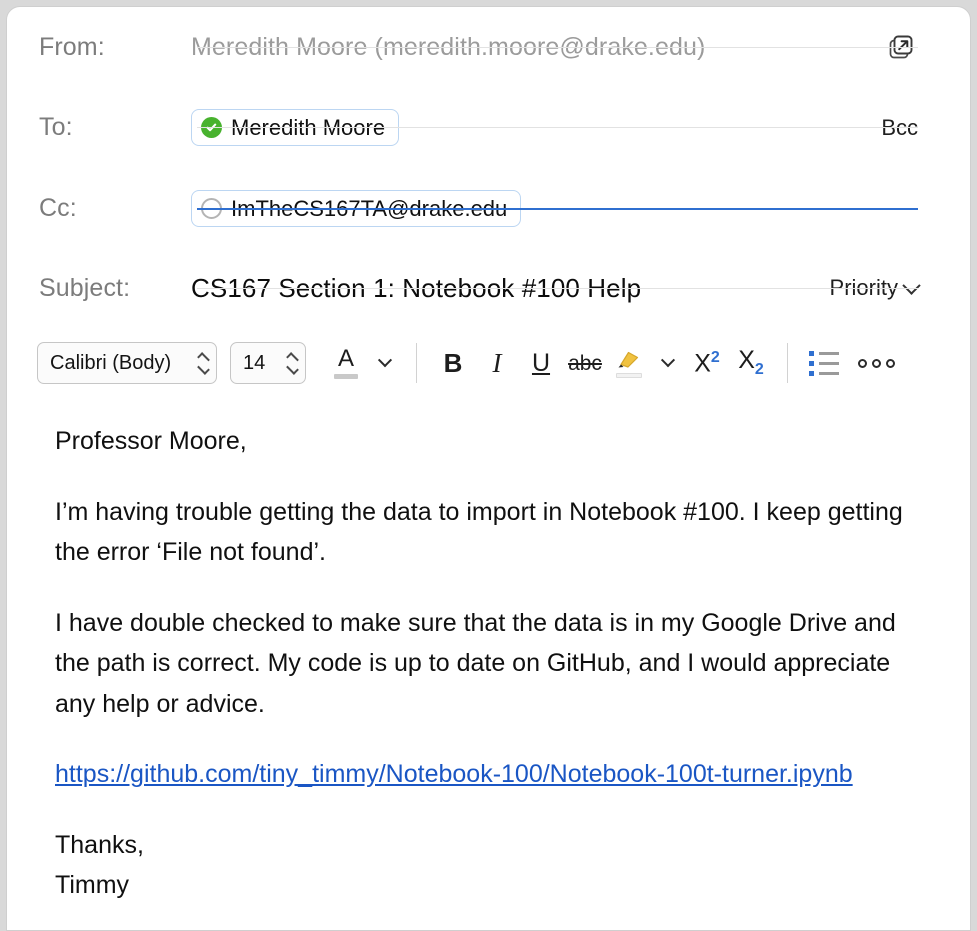  I want to click on more-options-icon, so click(876, 363).